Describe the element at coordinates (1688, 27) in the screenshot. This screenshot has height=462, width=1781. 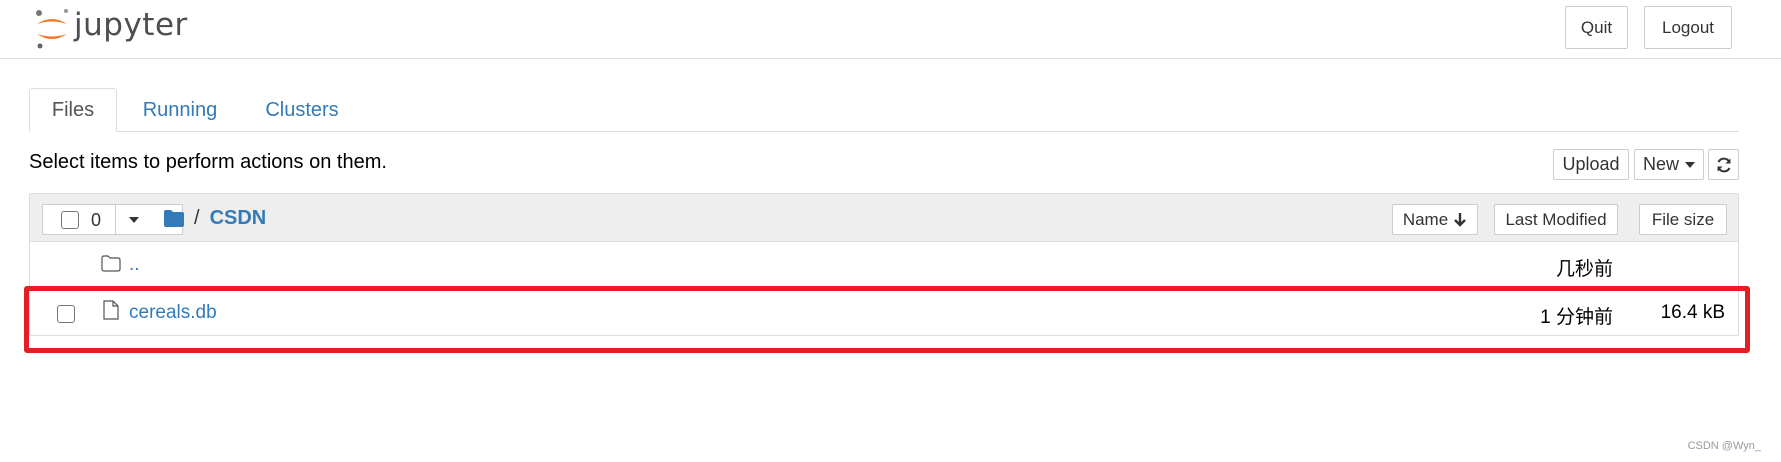
I see `logout-button: Logout` at that location.